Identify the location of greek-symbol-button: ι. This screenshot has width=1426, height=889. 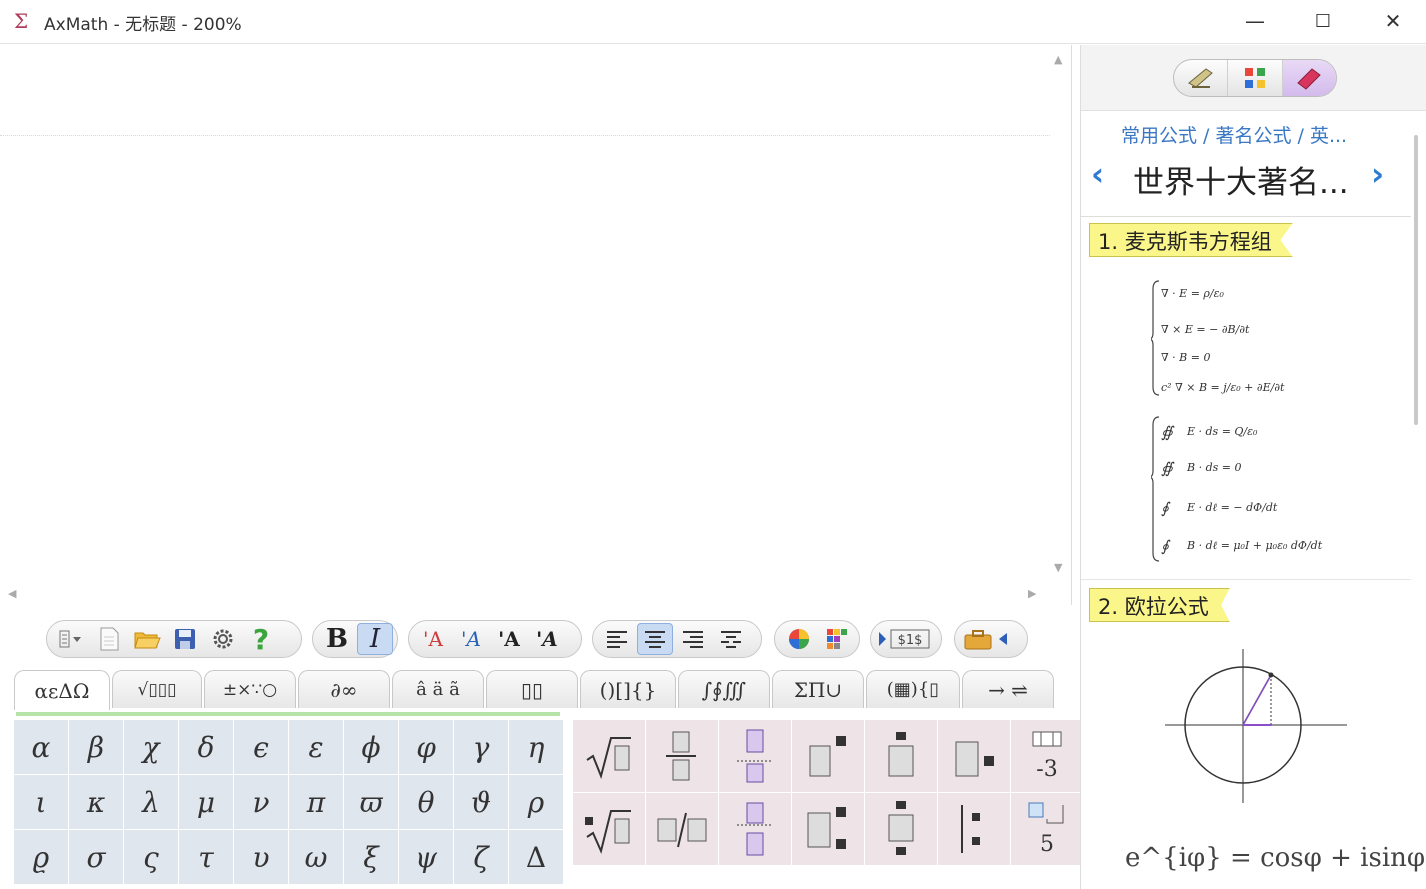
(41, 802).